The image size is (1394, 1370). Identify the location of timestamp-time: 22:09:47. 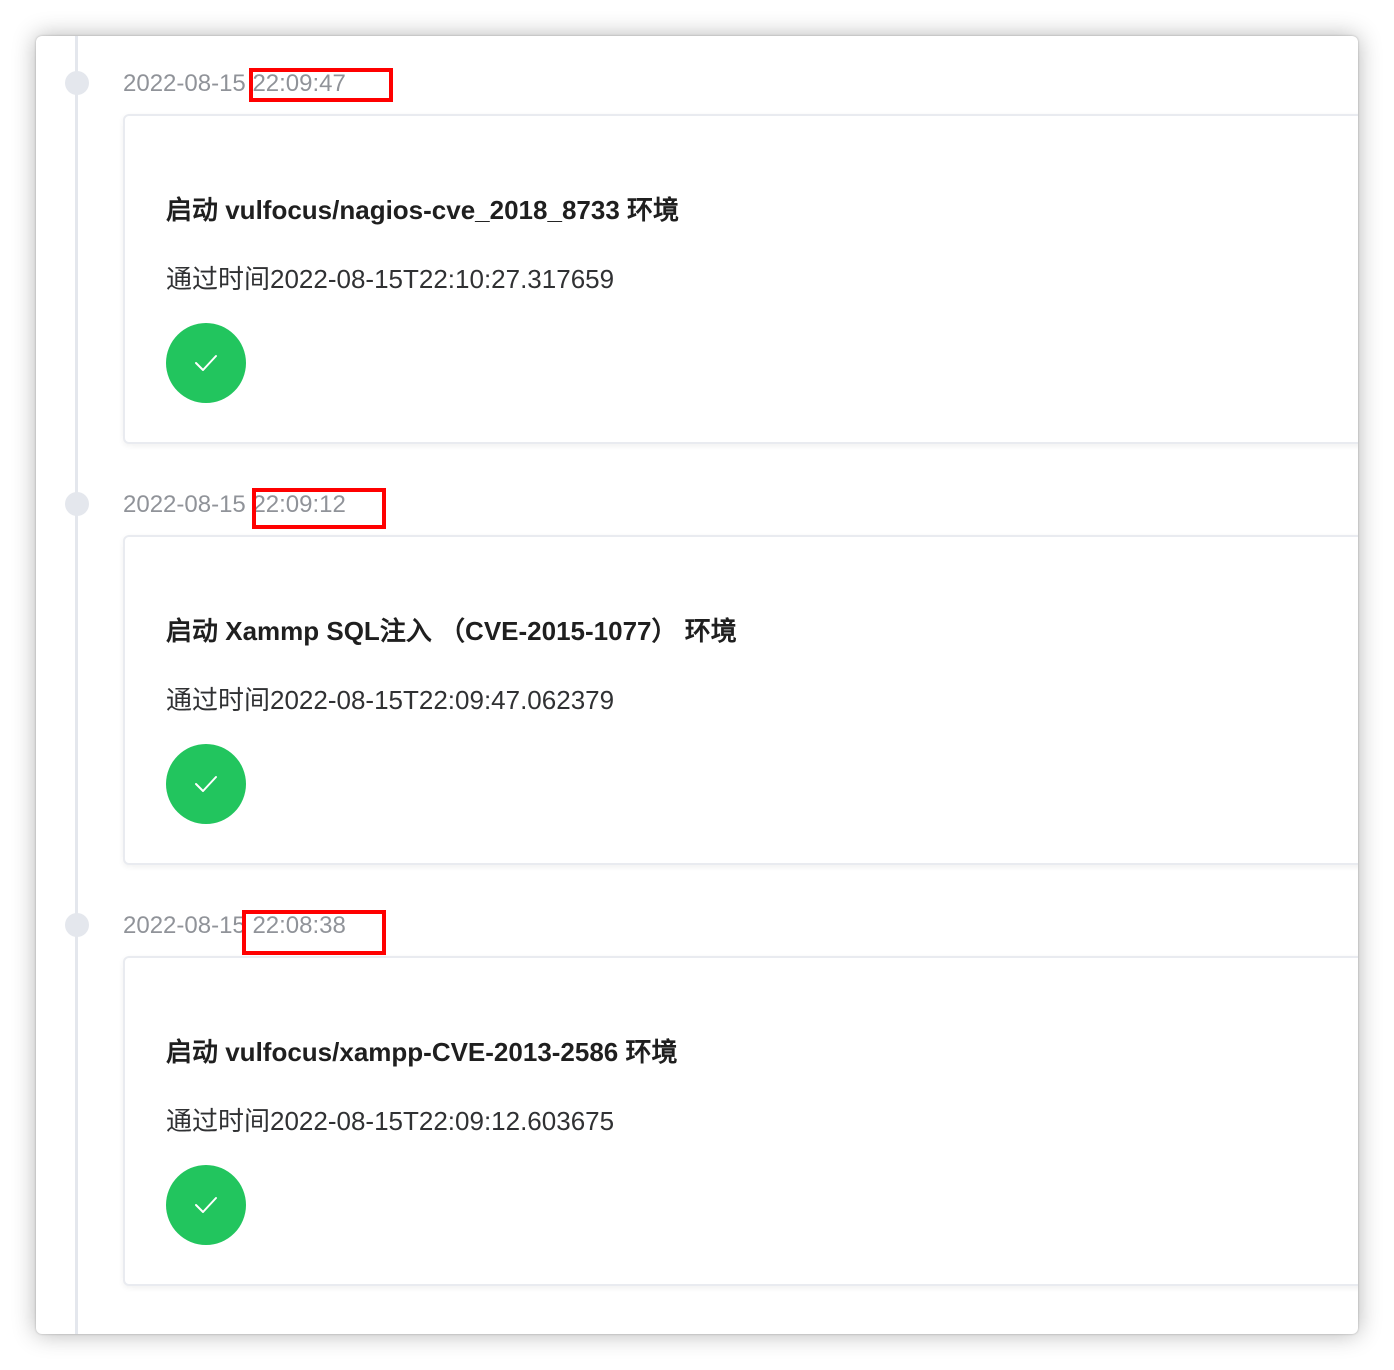
(299, 83).